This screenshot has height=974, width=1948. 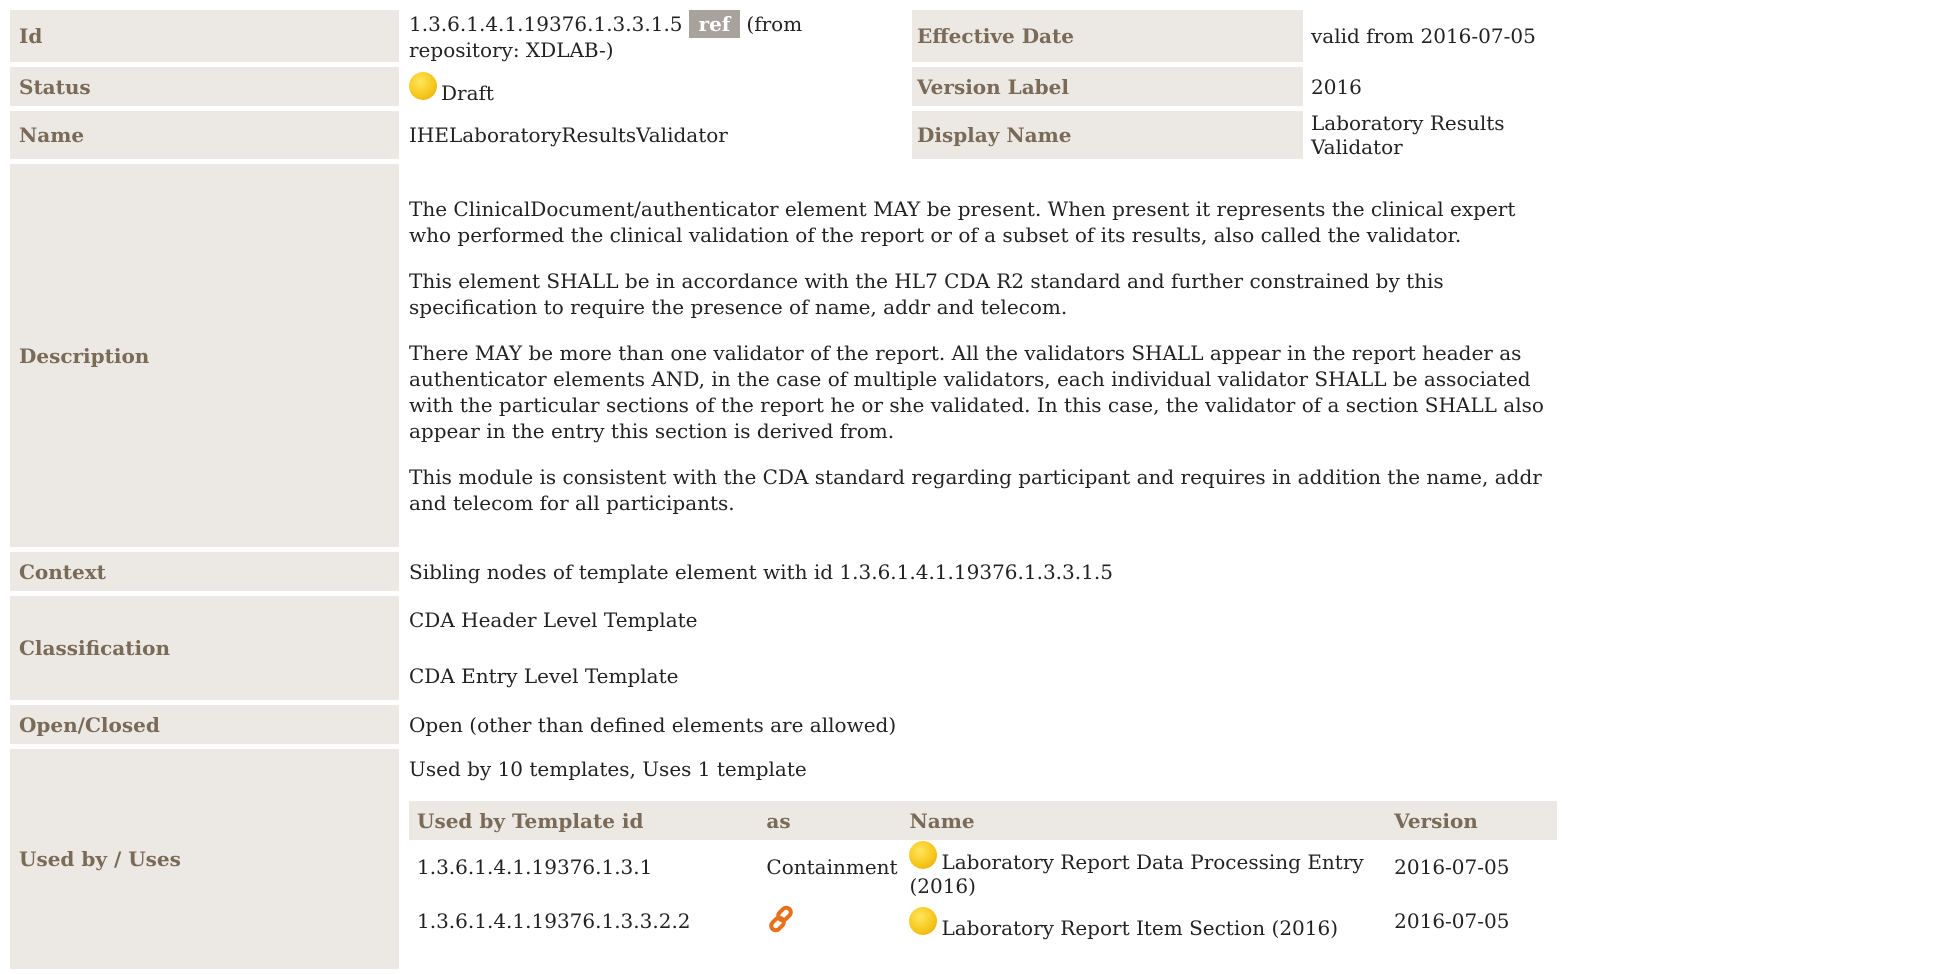 What do you see at coordinates (832, 867) in the screenshot?
I see `usage-type: Containment` at bounding box center [832, 867].